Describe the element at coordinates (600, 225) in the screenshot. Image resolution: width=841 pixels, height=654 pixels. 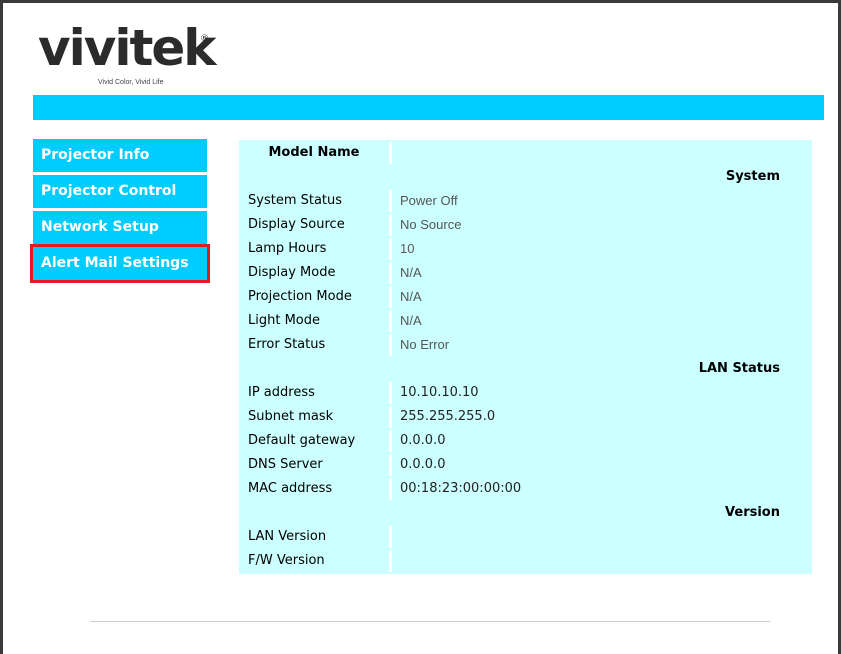
I see `display-source-value: No Source` at that location.